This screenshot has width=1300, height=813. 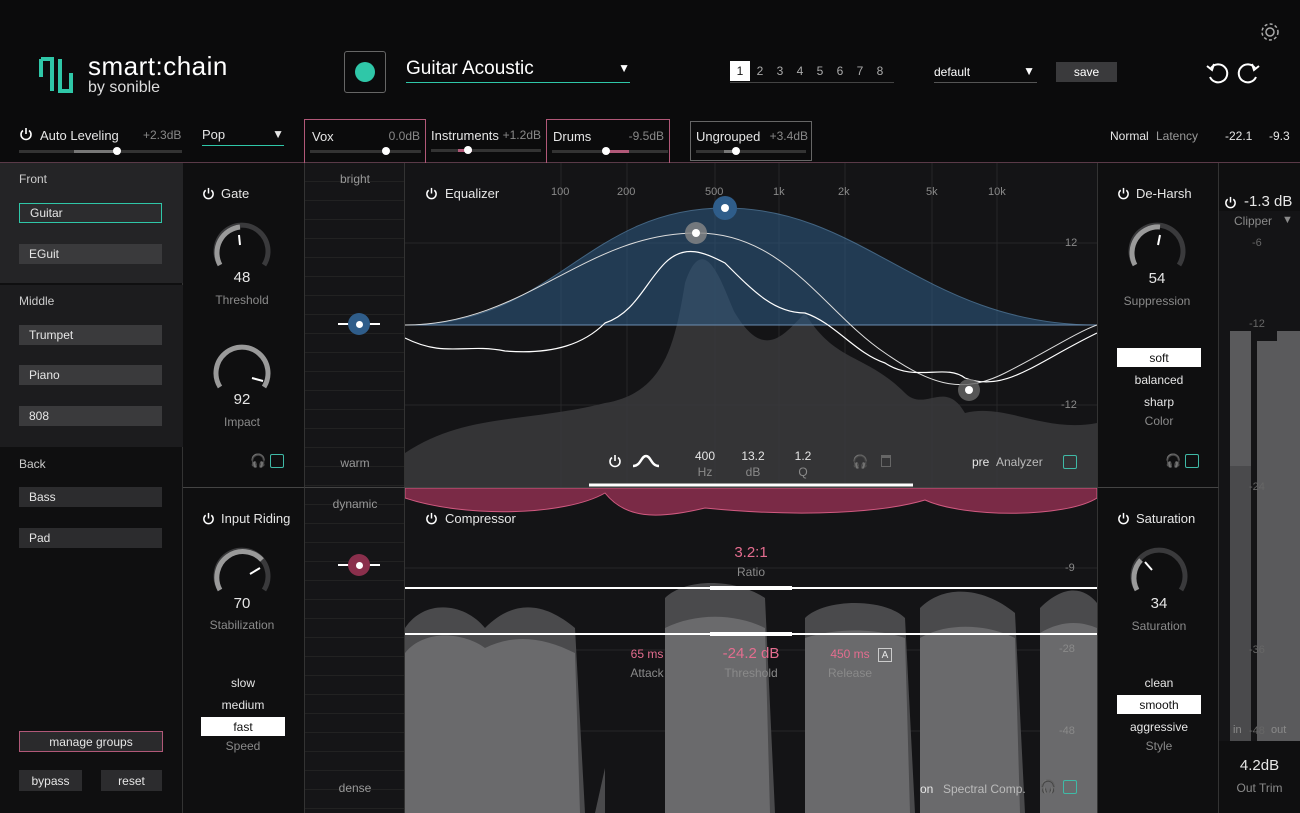 I want to click on group-drums: Drums -9.5dB, so click(x=608, y=141).